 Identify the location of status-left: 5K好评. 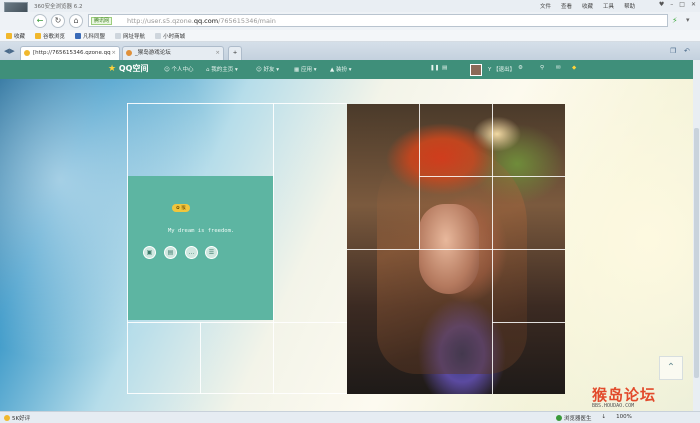
(17, 418).